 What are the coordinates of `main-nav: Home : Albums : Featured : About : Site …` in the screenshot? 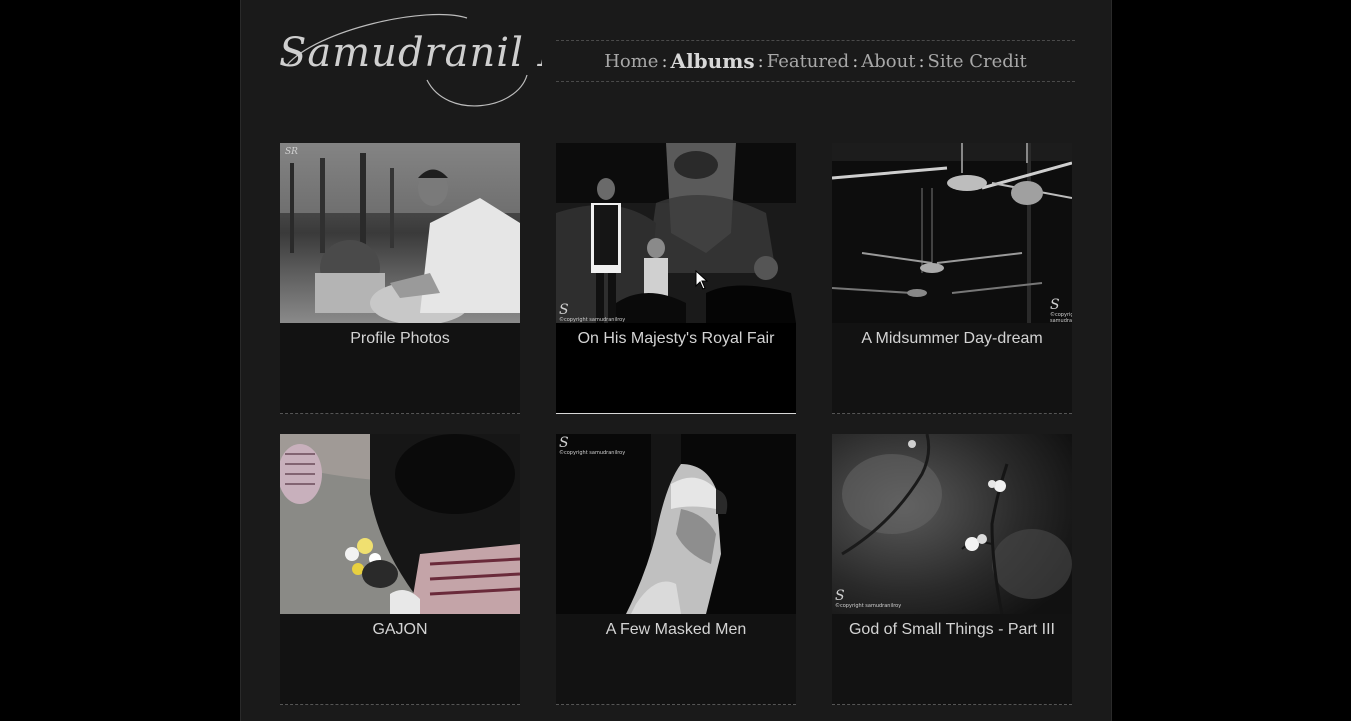 It's located at (815, 61).